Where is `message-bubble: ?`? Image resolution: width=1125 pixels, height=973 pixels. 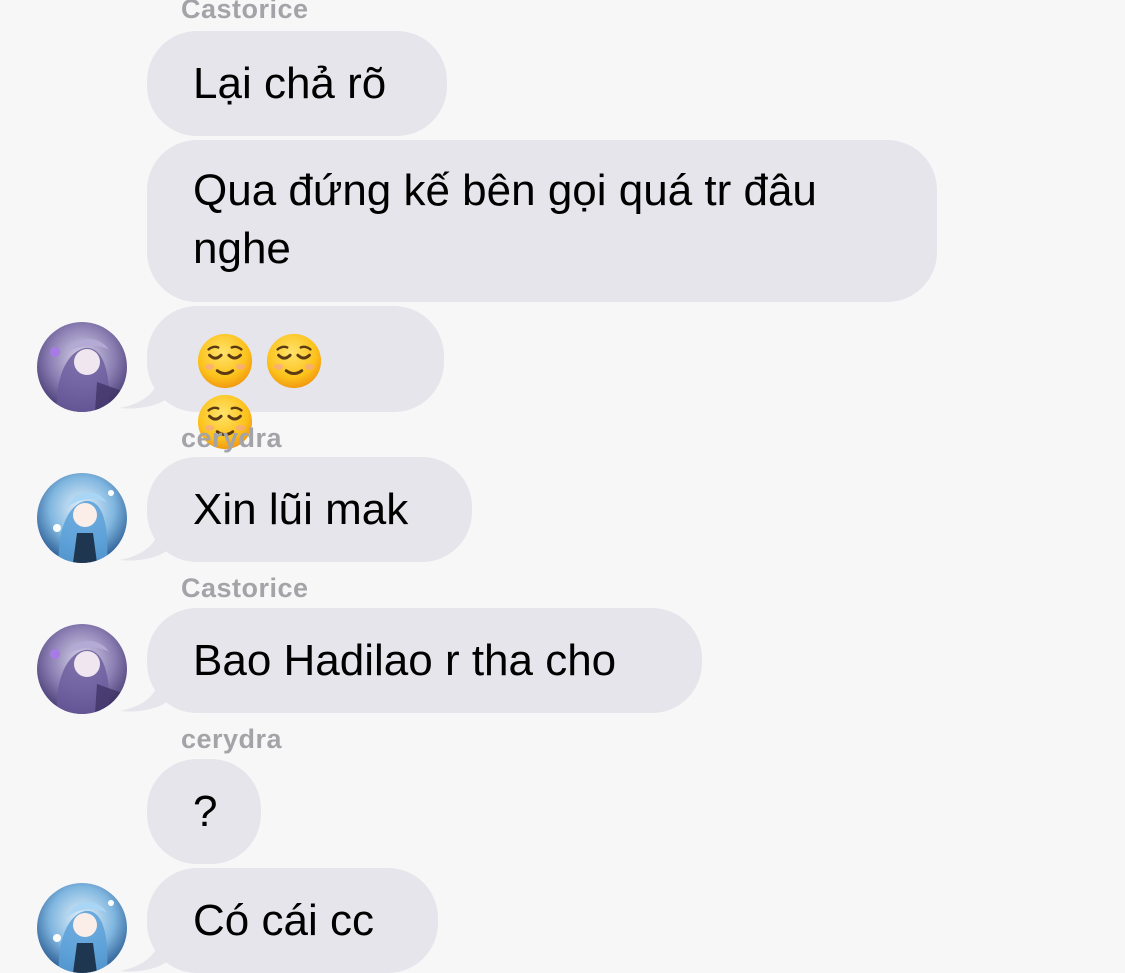 message-bubble: ? is located at coordinates (204, 811).